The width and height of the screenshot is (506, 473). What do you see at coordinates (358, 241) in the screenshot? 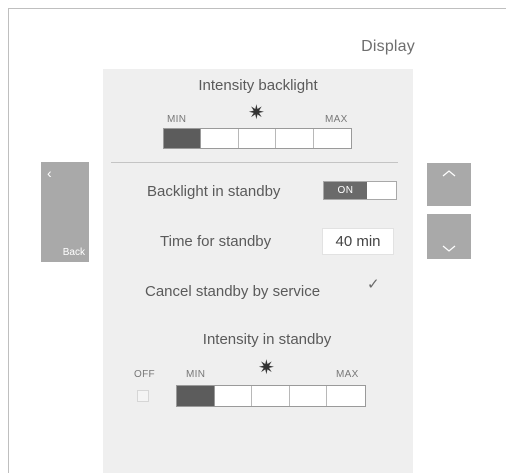
I see `time-standby-value: 40 min` at bounding box center [358, 241].